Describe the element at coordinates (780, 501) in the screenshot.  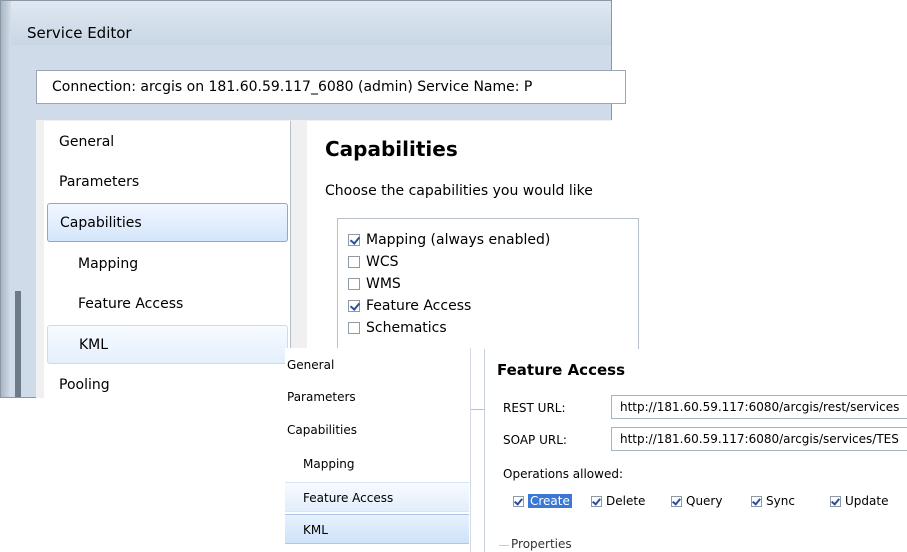
I see `operation-label: Sync` at that location.